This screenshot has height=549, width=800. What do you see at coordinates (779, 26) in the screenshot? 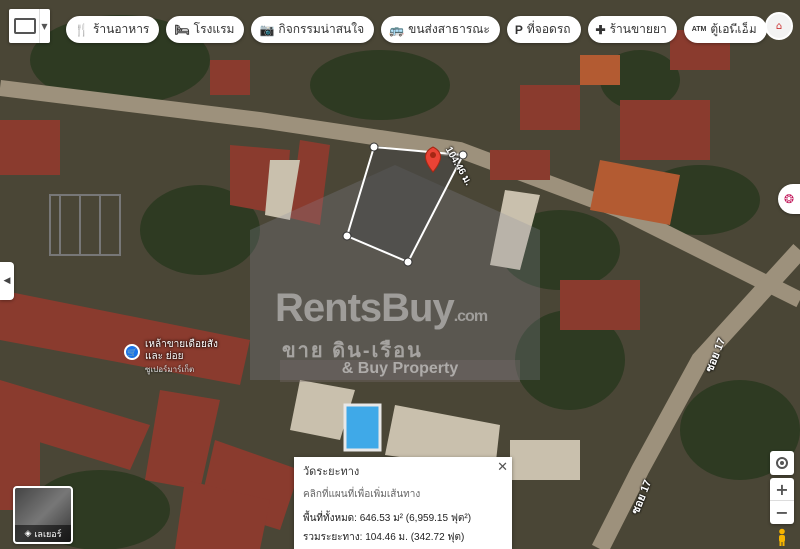
I see `avatar: ⌂` at bounding box center [779, 26].